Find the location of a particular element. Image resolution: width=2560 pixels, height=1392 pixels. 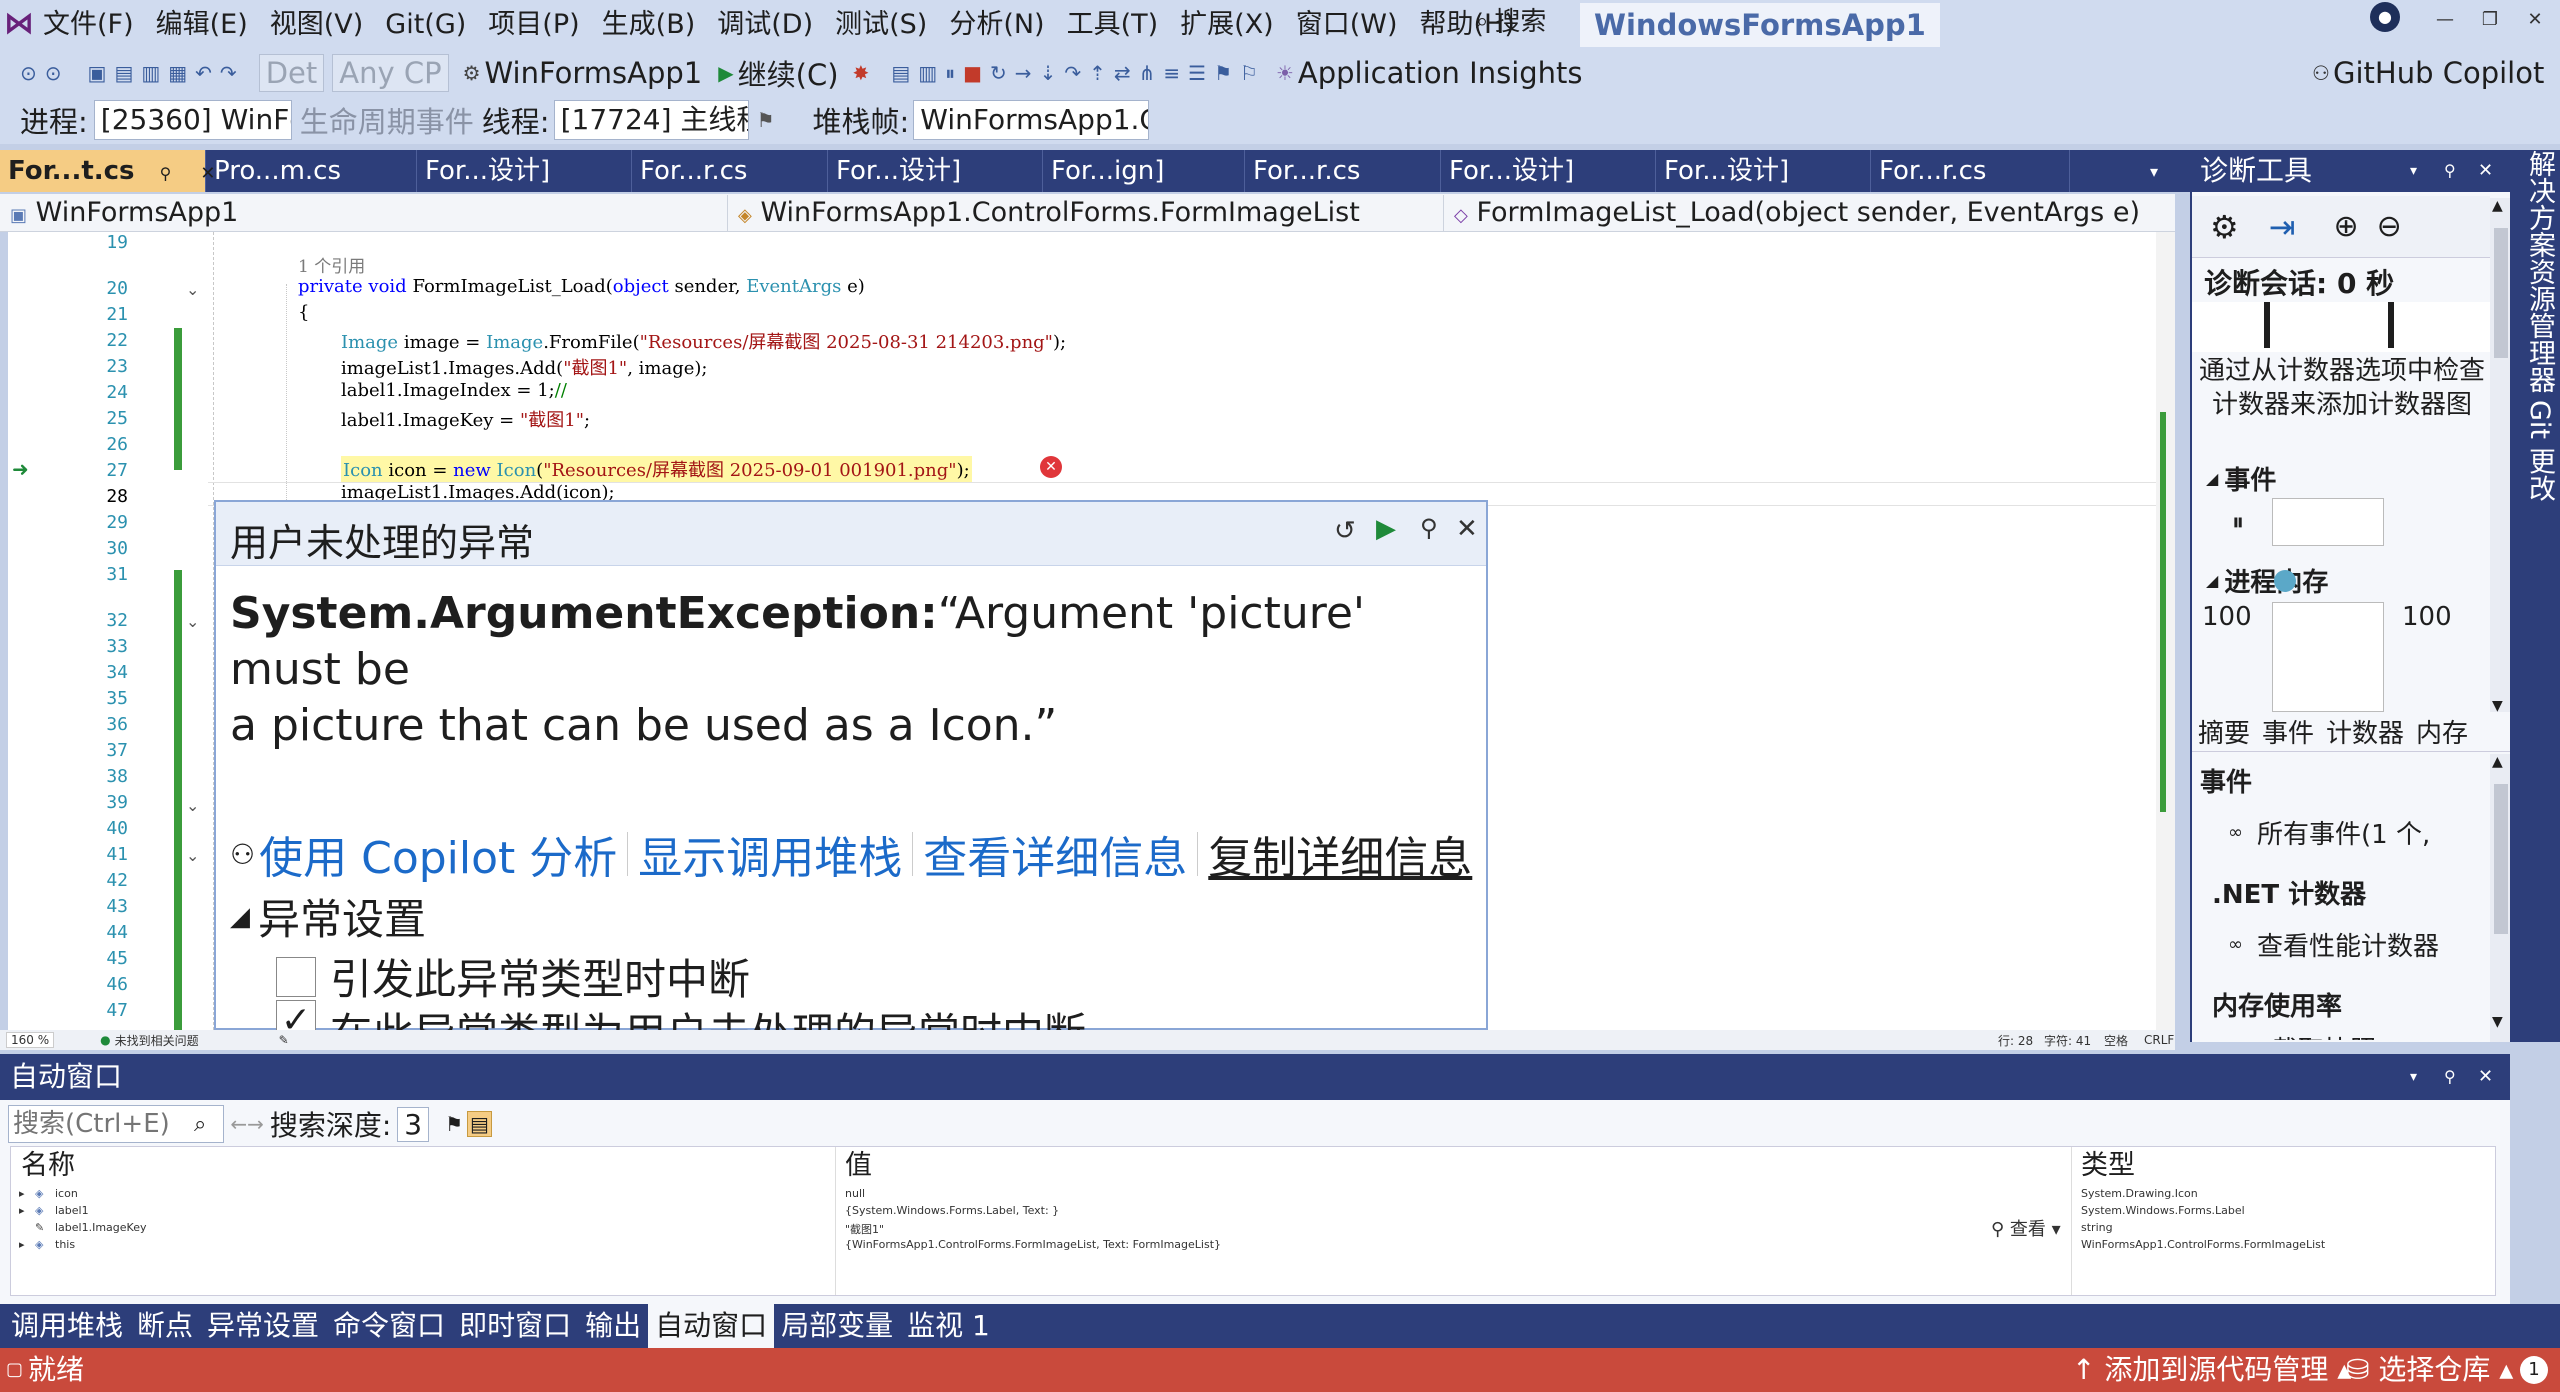

comment-icon: ☰ is located at coordinates (1197, 73).